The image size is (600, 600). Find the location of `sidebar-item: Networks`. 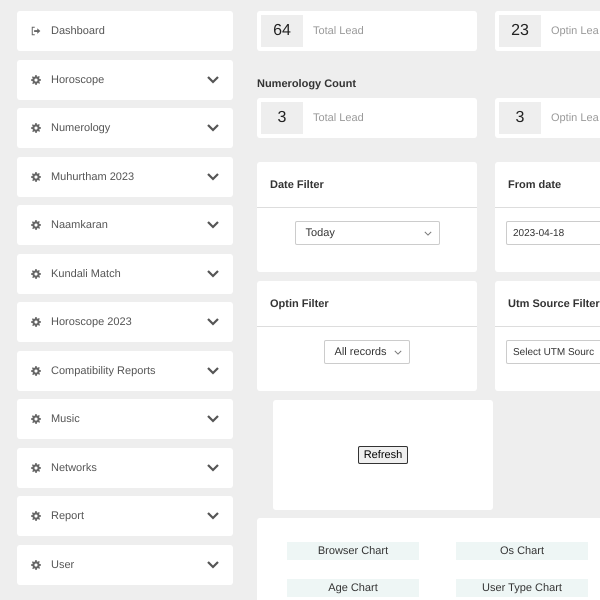

sidebar-item: Networks is located at coordinates (125, 468).